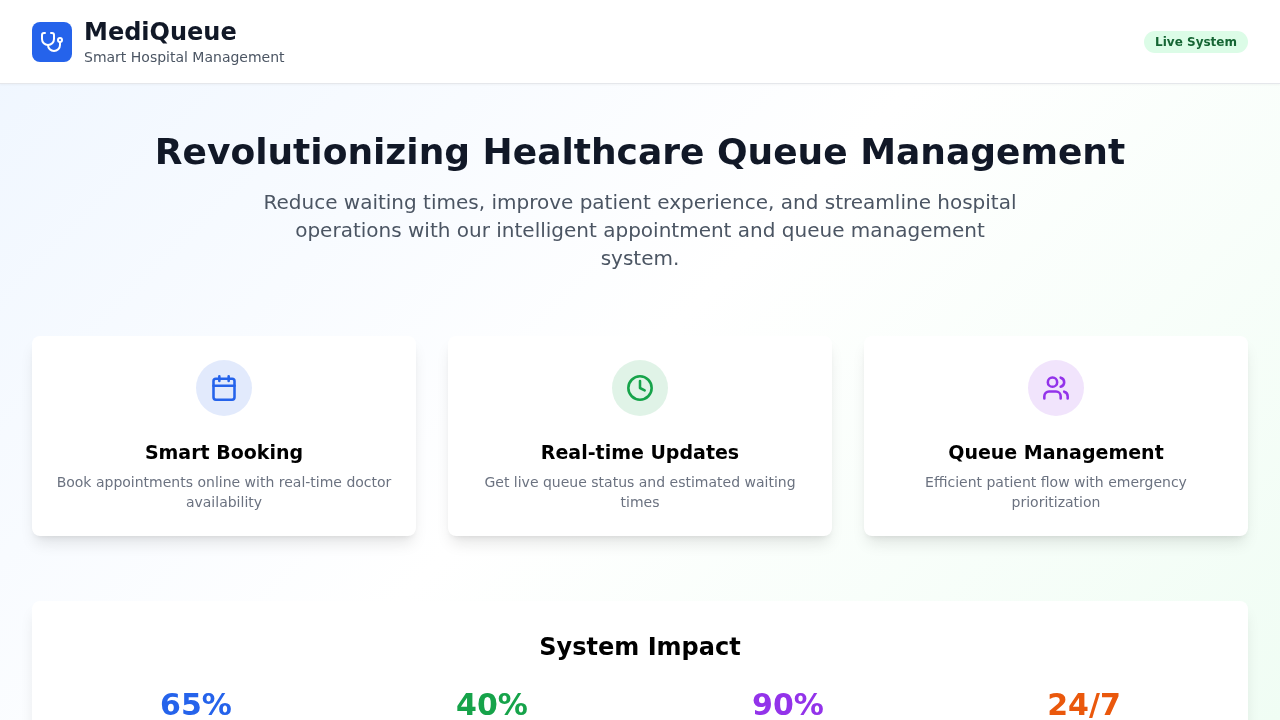 This screenshot has width=1280, height=720. What do you see at coordinates (640, 388) in the screenshot?
I see `clock-icon` at bounding box center [640, 388].